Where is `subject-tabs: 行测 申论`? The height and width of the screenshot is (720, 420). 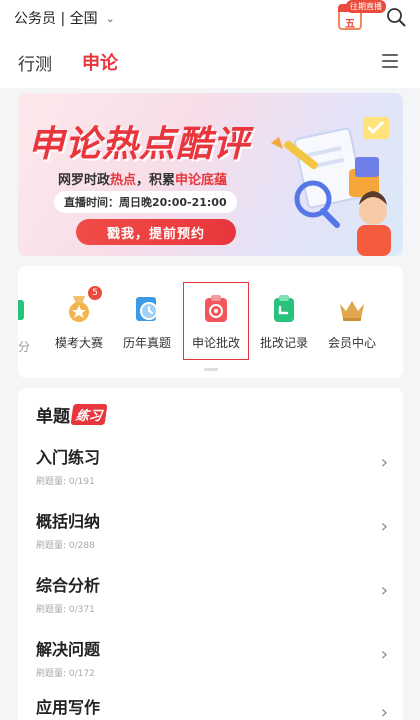
subject-tabs: 行测 申论 is located at coordinates (210, 62).